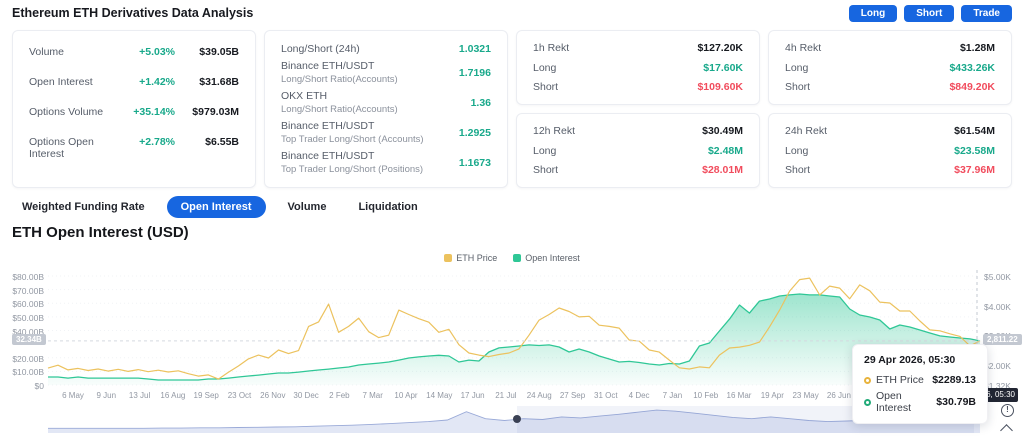  Describe the element at coordinates (986, 13) in the screenshot. I see `trade-button: Trade` at that location.